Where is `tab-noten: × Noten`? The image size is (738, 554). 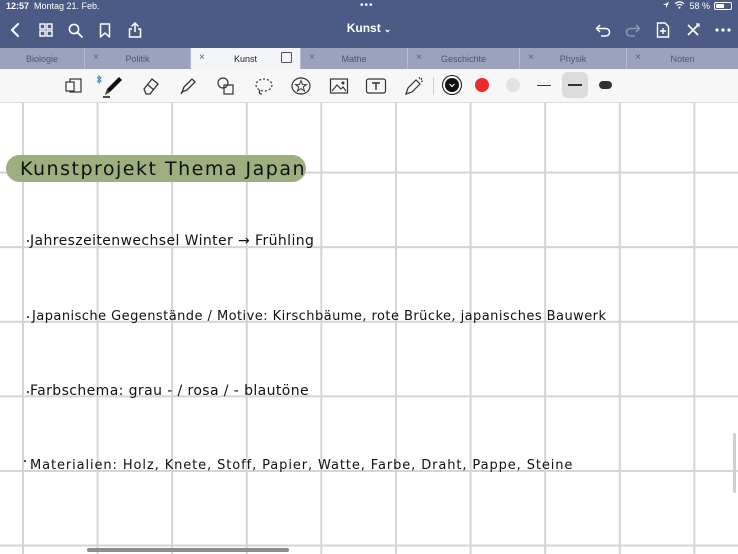
tab-noten: × Noten is located at coordinates (682, 58).